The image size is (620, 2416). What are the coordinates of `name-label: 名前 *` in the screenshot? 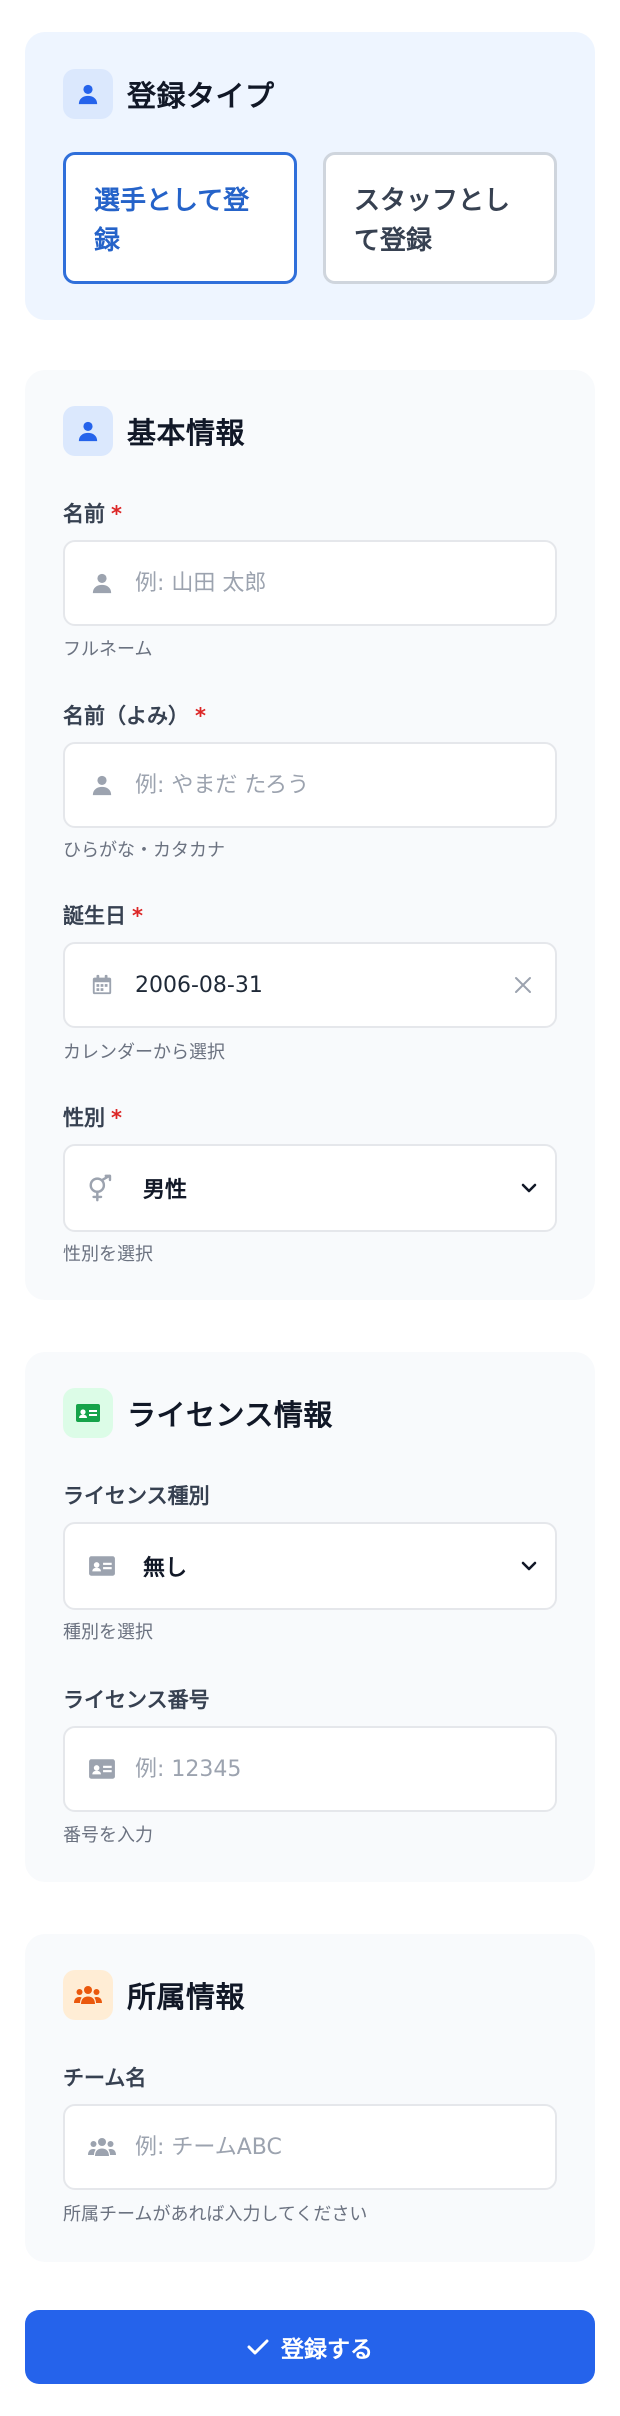 It's located at (92, 514).